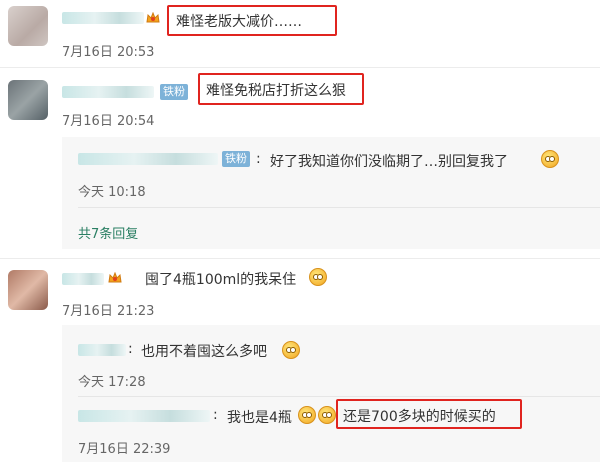  Describe the element at coordinates (124, 449) in the screenshot. I see `reply-time: 7月16日 22:39` at that location.